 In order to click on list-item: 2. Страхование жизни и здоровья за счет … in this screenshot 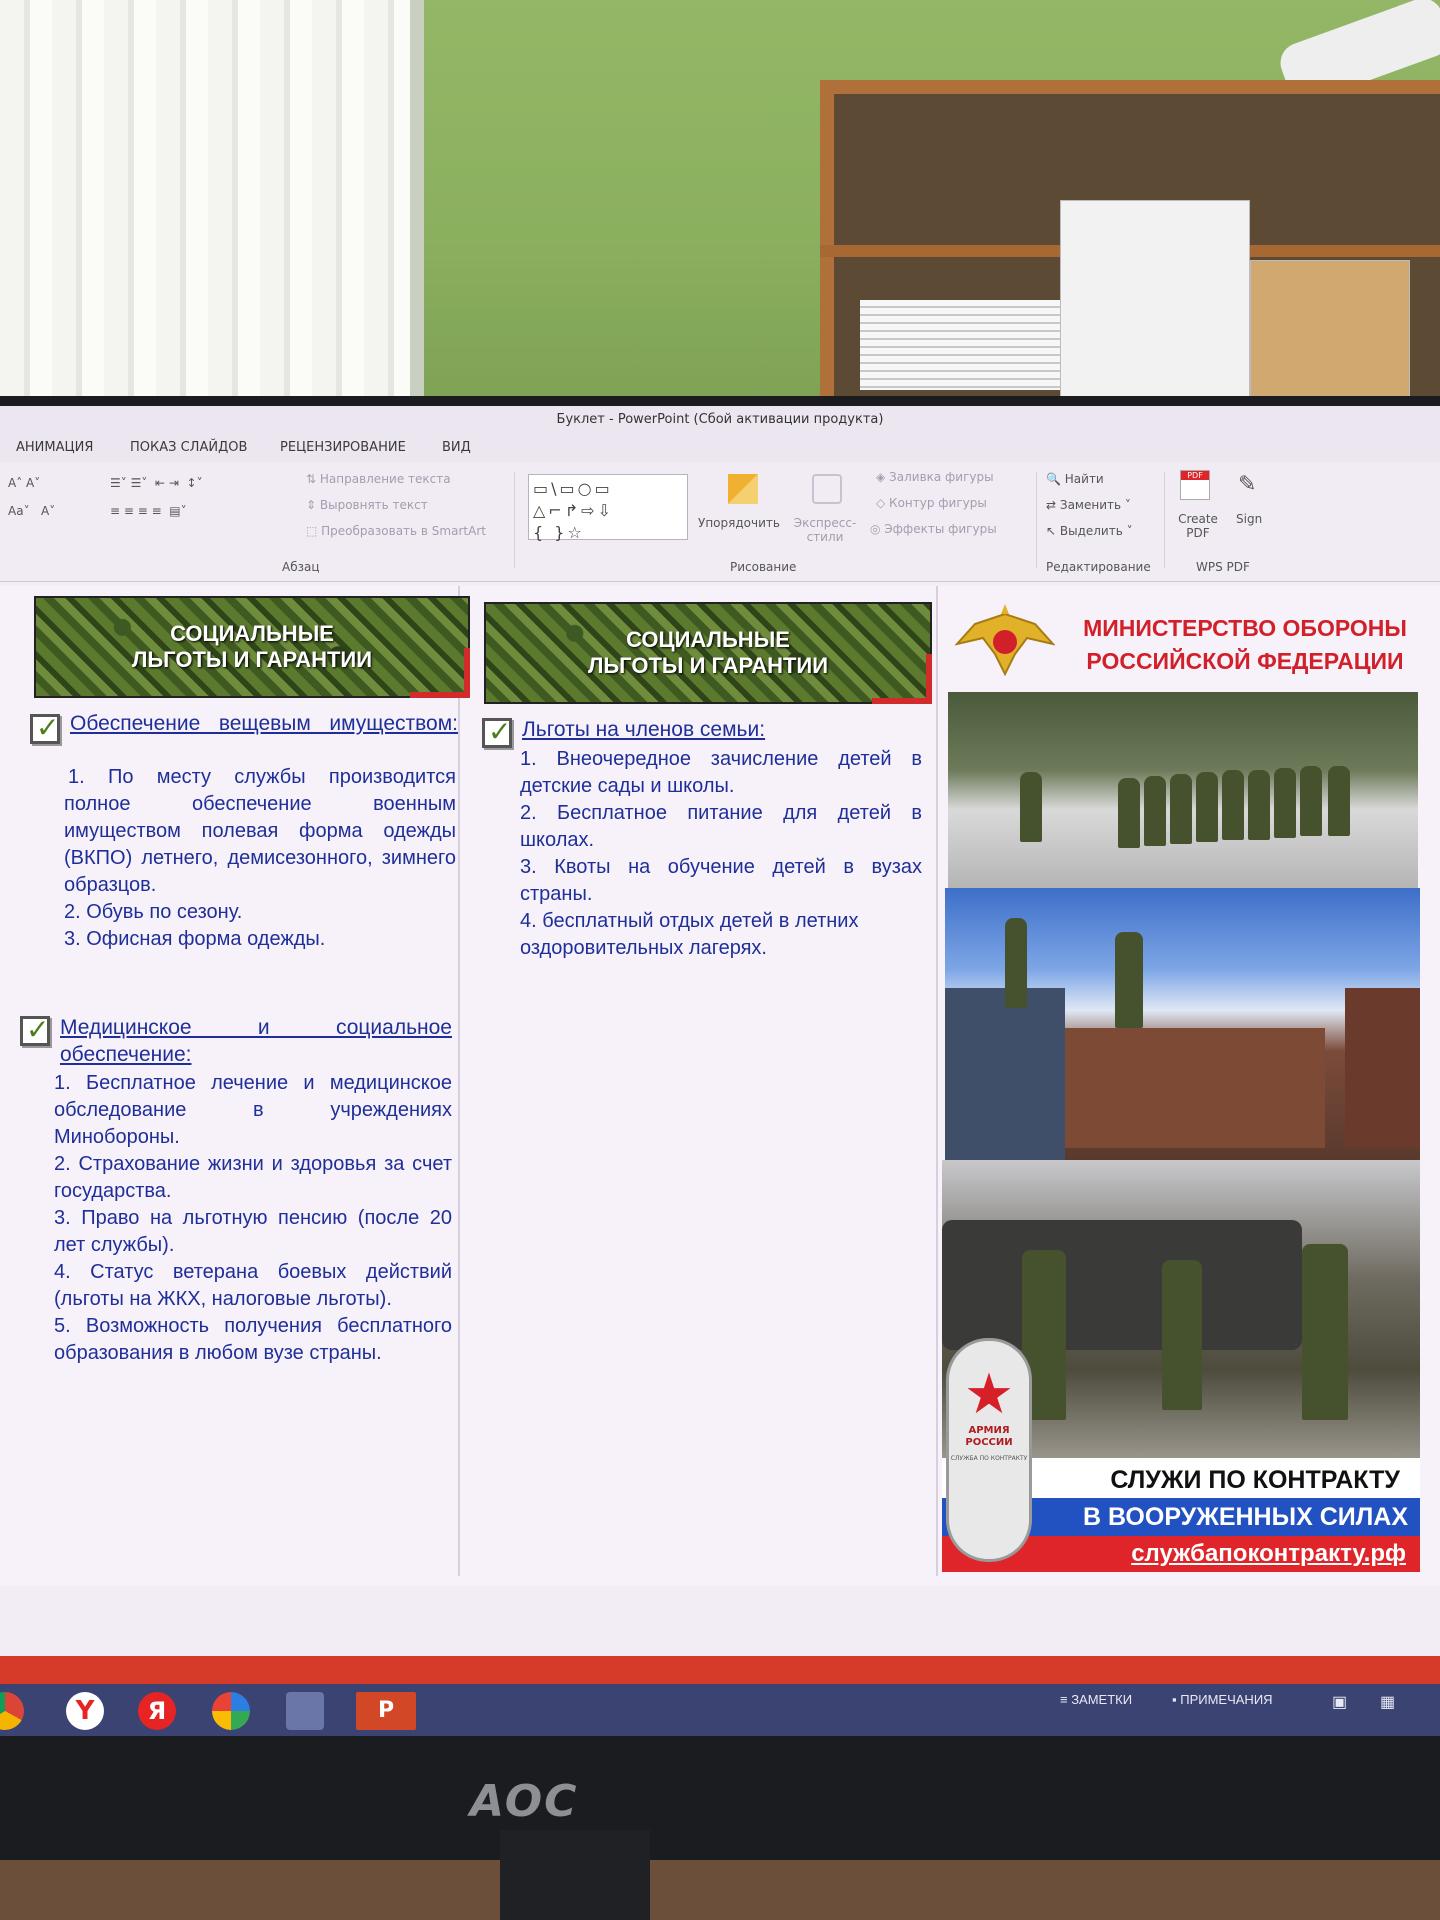, I will do `click(253, 1177)`.